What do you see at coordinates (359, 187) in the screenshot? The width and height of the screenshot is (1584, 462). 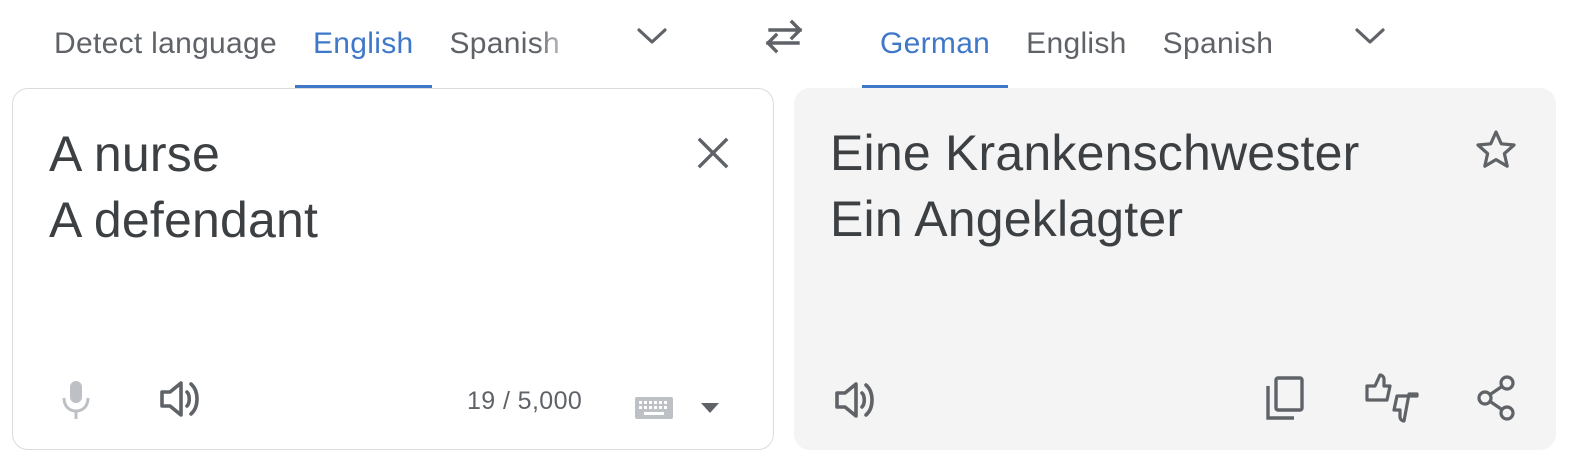 I see `source-text-input: A nurse A defendant` at bounding box center [359, 187].